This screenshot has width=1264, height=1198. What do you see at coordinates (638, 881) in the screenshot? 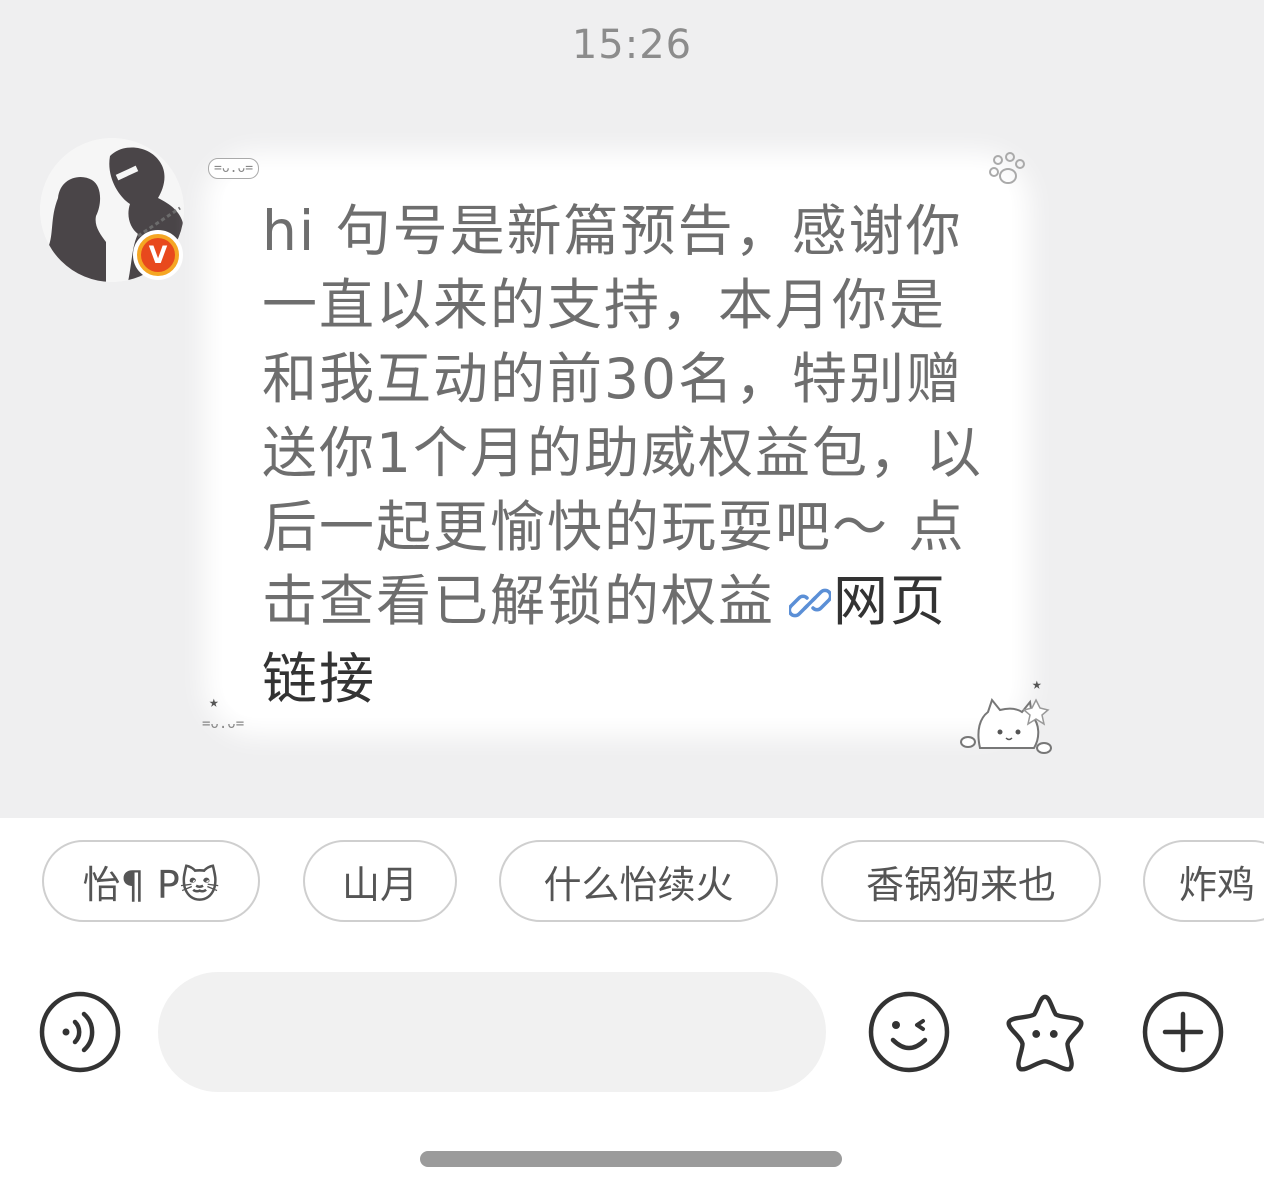
I see `suggestion-chip: 什么怡续火` at bounding box center [638, 881].